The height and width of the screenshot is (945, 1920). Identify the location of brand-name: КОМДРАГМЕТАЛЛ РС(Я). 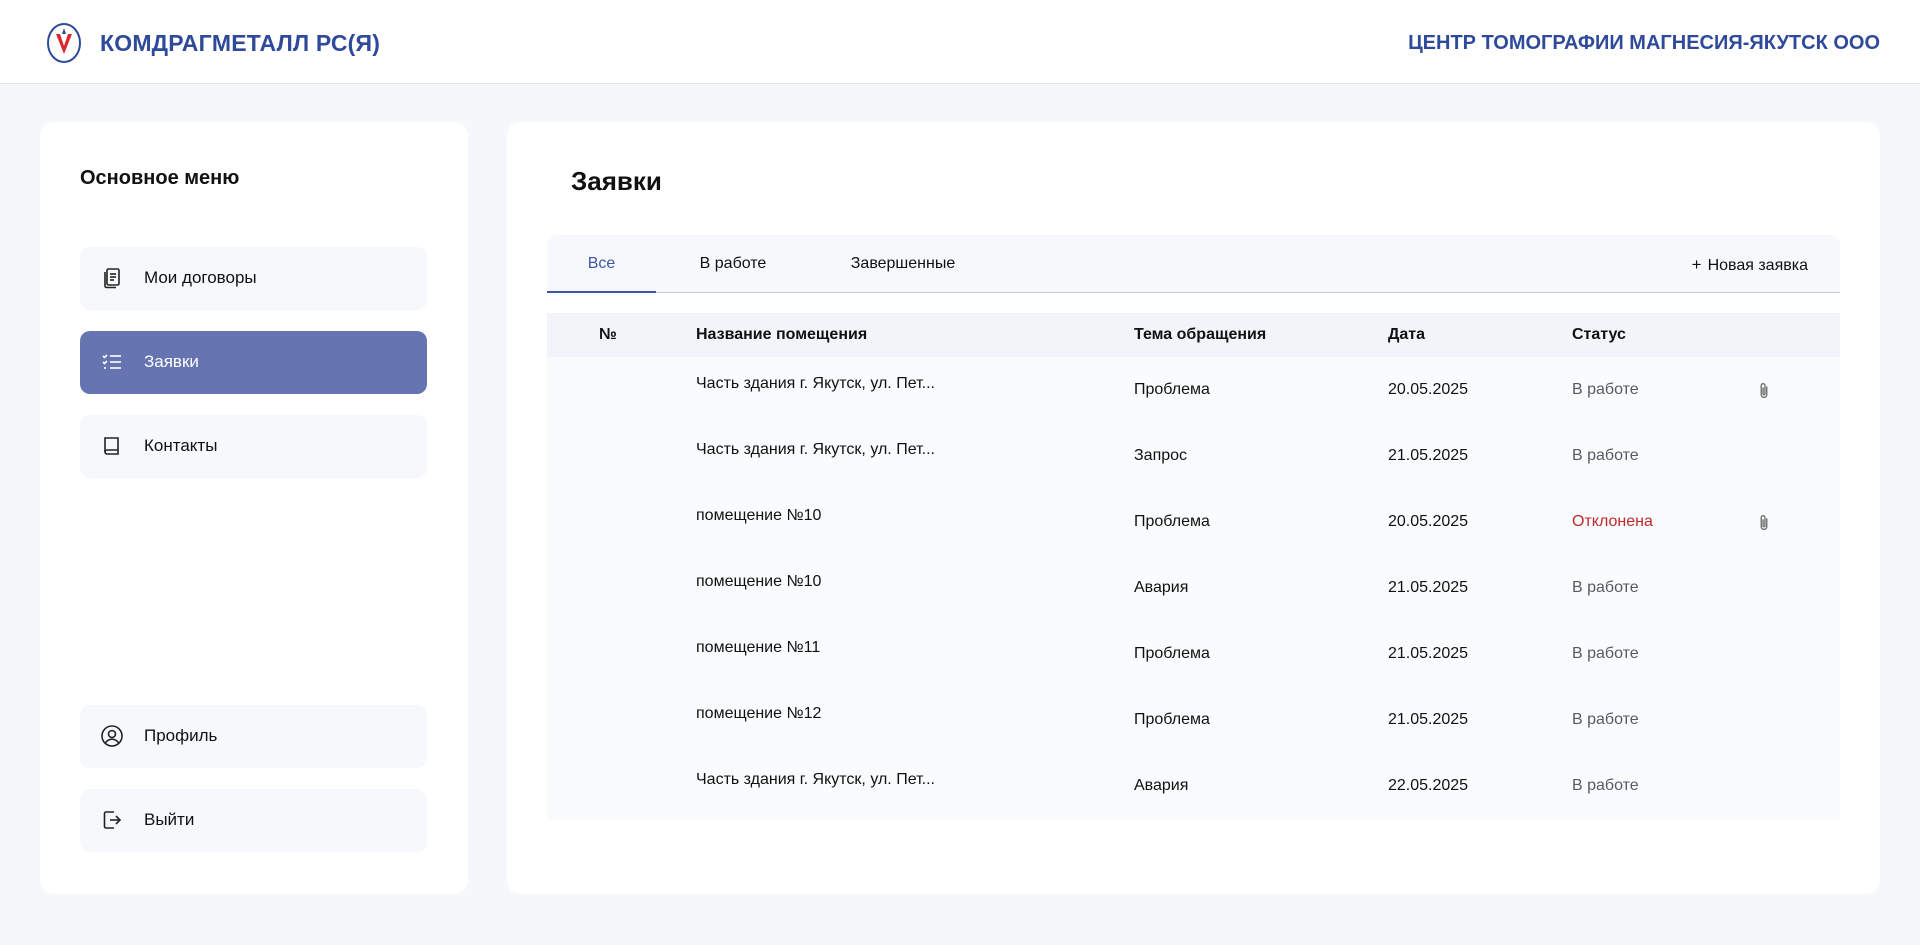
(240, 43).